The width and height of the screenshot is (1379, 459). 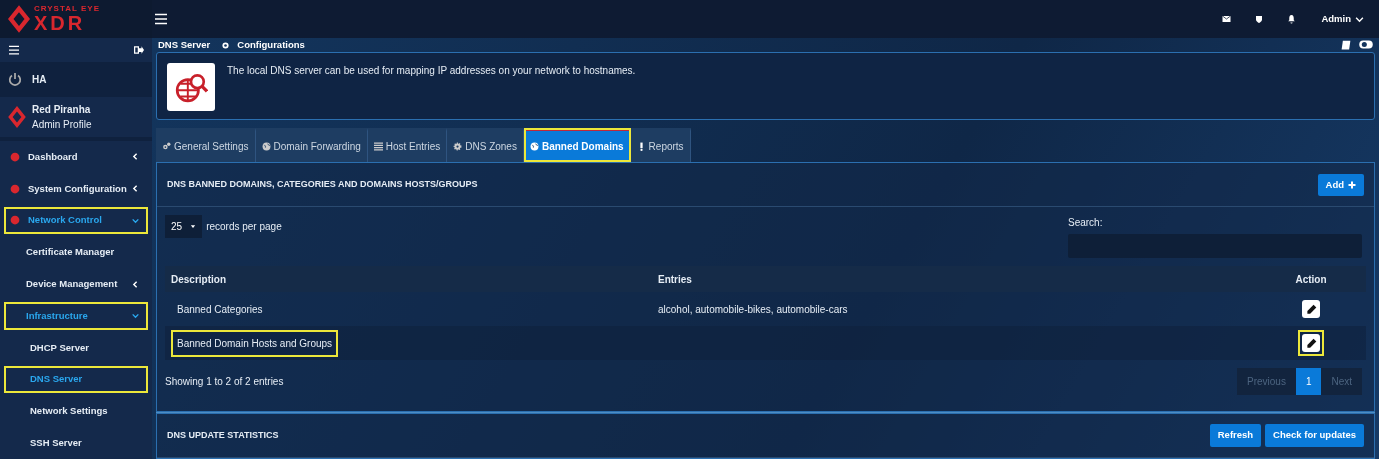 What do you see at coordinates (76, 284) in the screenshot?
I see `sidebar-item: Device Management` at bounding box center [76, 284].